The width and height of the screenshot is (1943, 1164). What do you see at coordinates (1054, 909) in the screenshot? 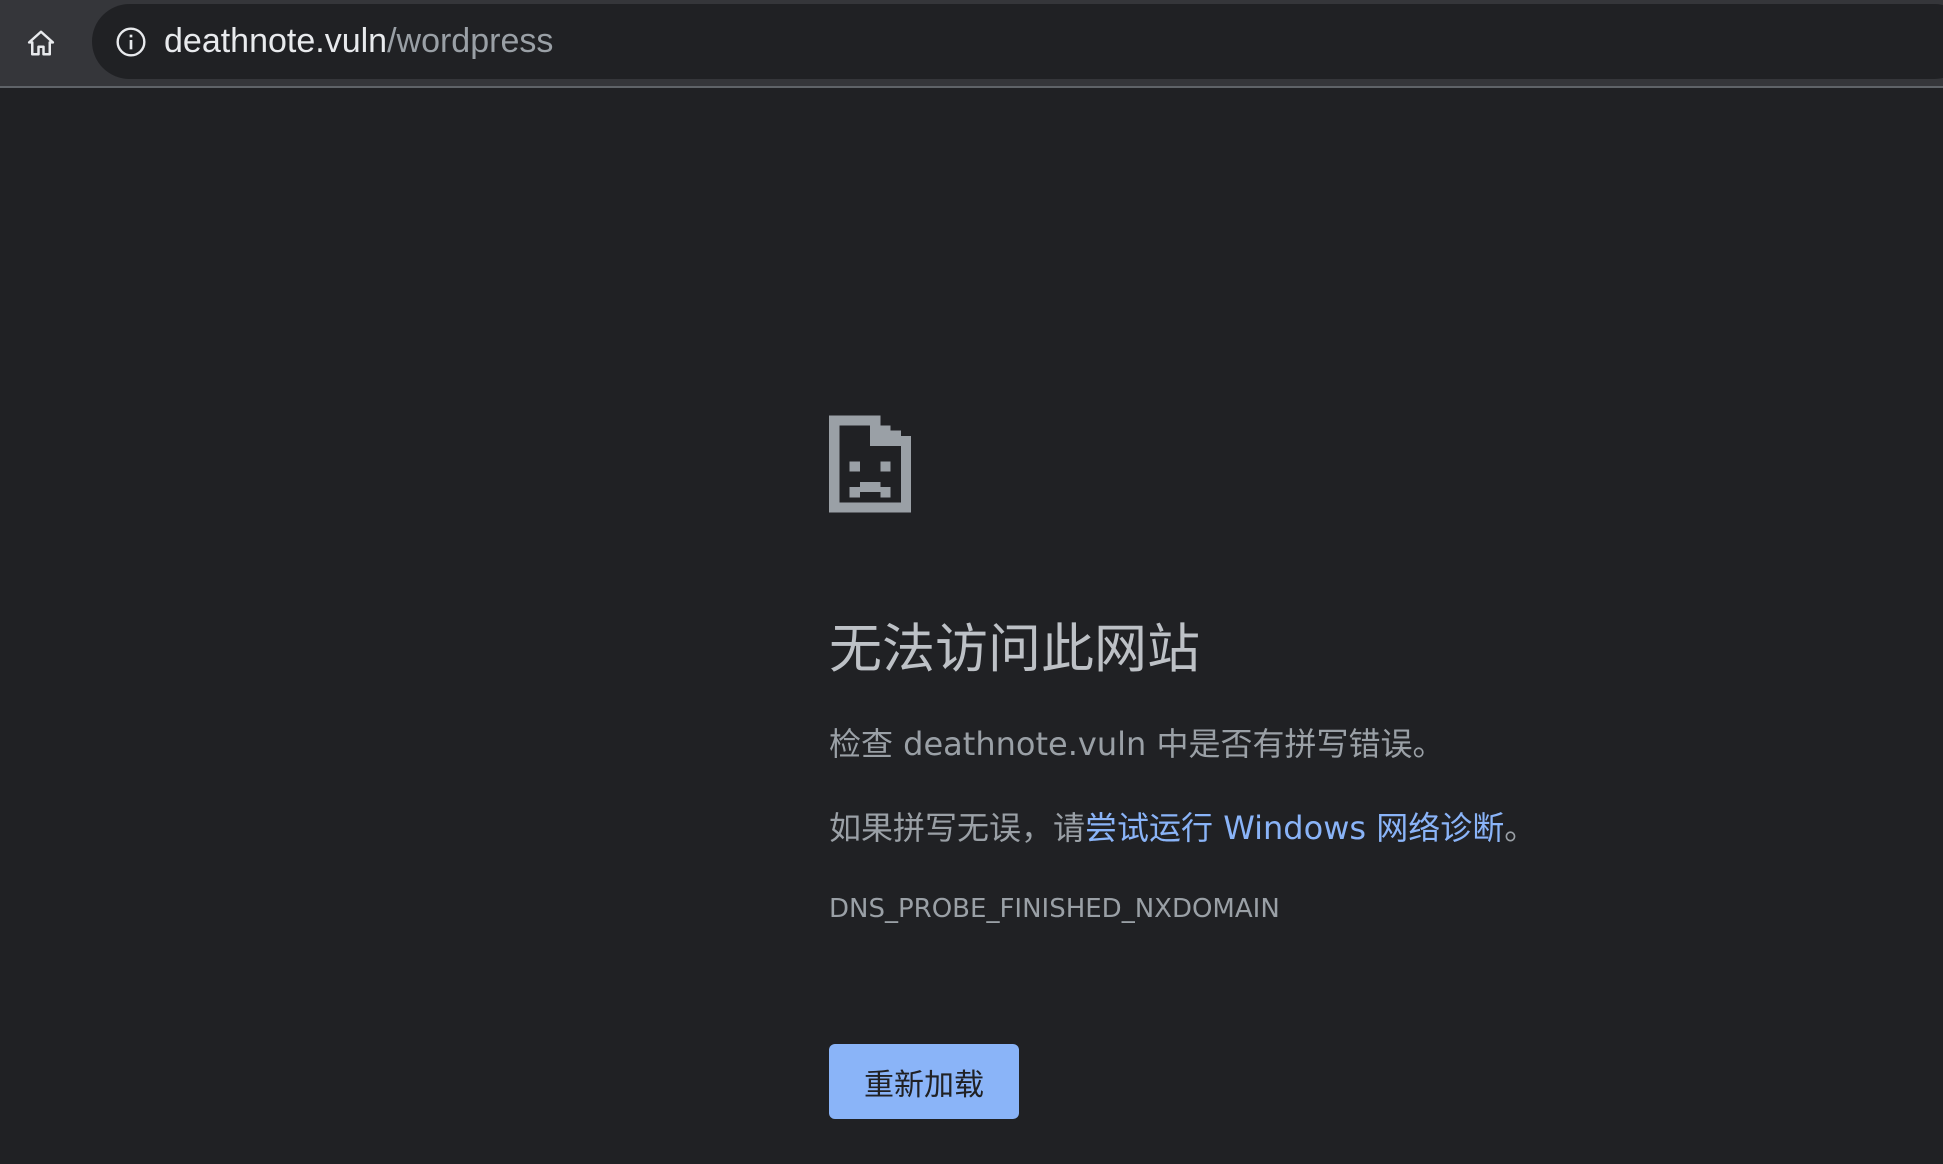
I see `error-code: DNS_PROBE_FINISHED_NXDOMAIN` at bounding box center [1054, 909].